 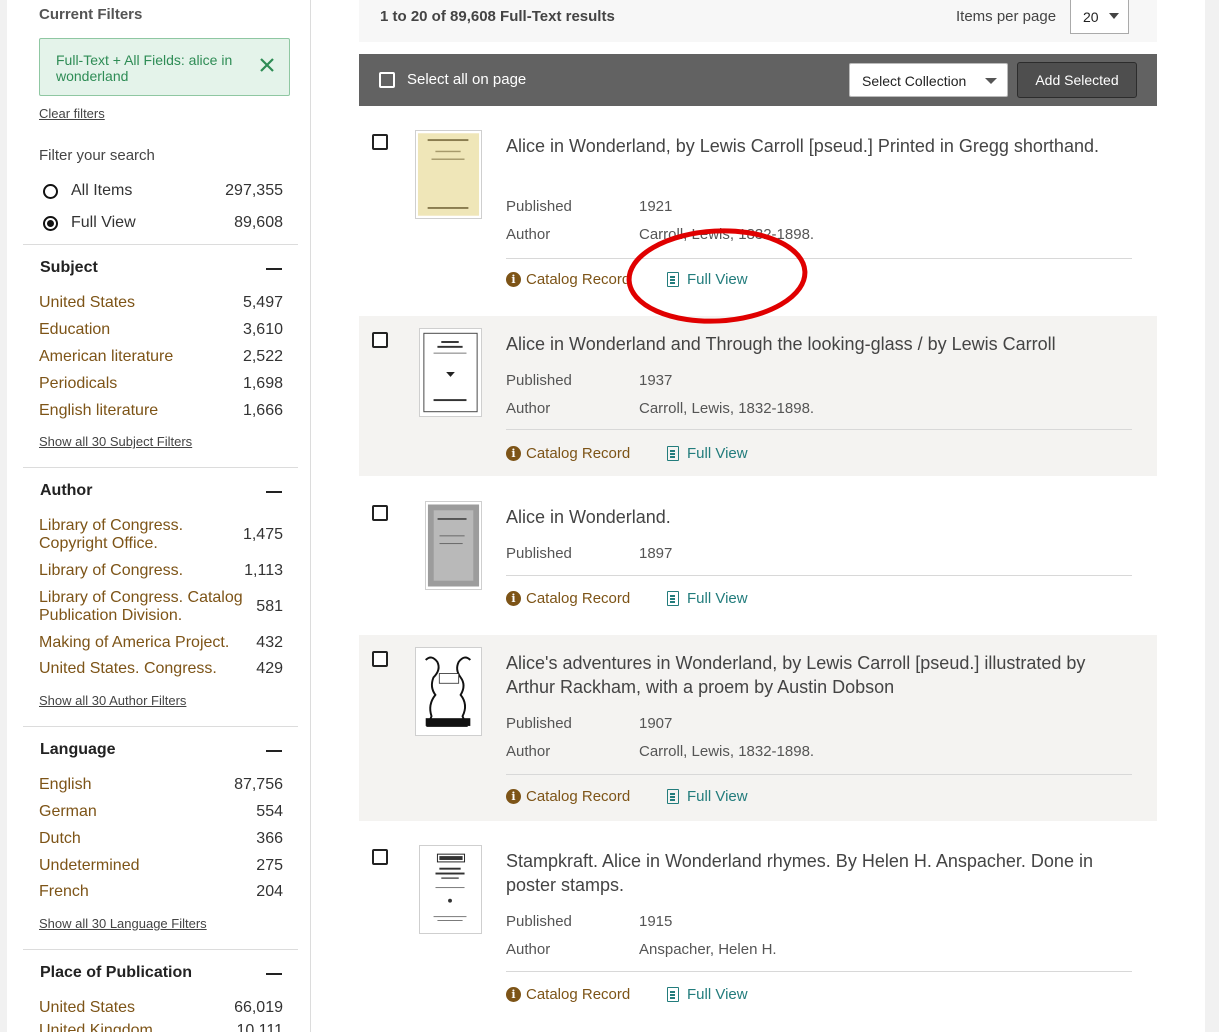 I want to click on facet-item: United States 66,019, so click(x=161, y=1008).